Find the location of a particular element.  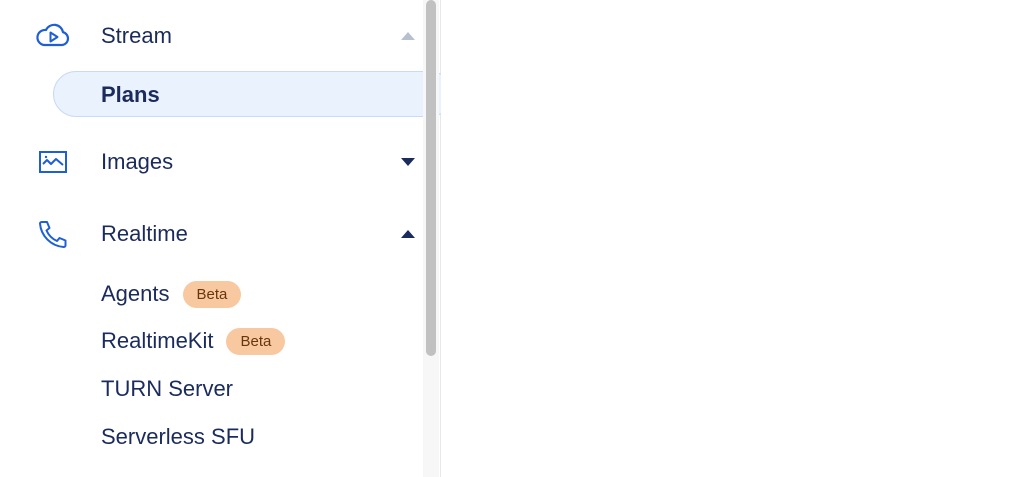

sidebar-item-realtime: Realtime is located at coordinates (211, 234).